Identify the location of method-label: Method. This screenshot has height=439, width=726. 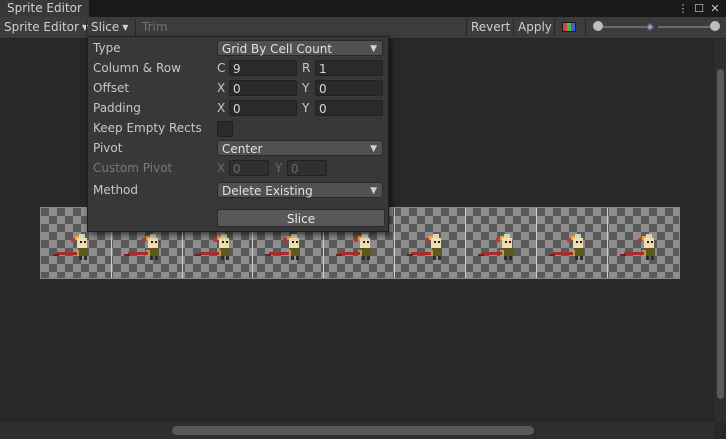
(116, 190).